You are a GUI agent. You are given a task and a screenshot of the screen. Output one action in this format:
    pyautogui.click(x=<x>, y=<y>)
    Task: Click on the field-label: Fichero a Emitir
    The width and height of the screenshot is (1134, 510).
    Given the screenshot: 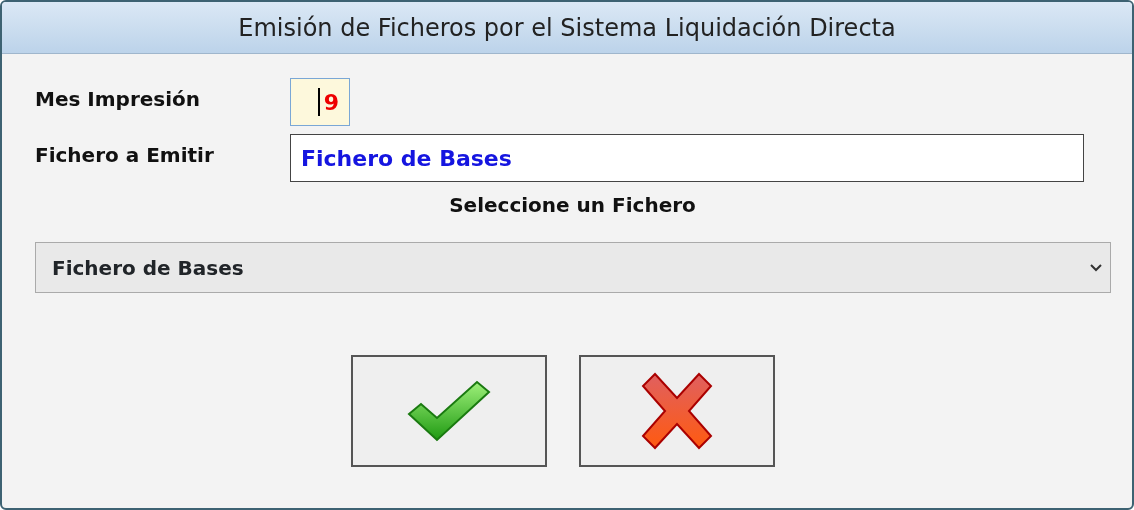 What is the action you would take?
    pyautogui.click(x=125, y=155)
    